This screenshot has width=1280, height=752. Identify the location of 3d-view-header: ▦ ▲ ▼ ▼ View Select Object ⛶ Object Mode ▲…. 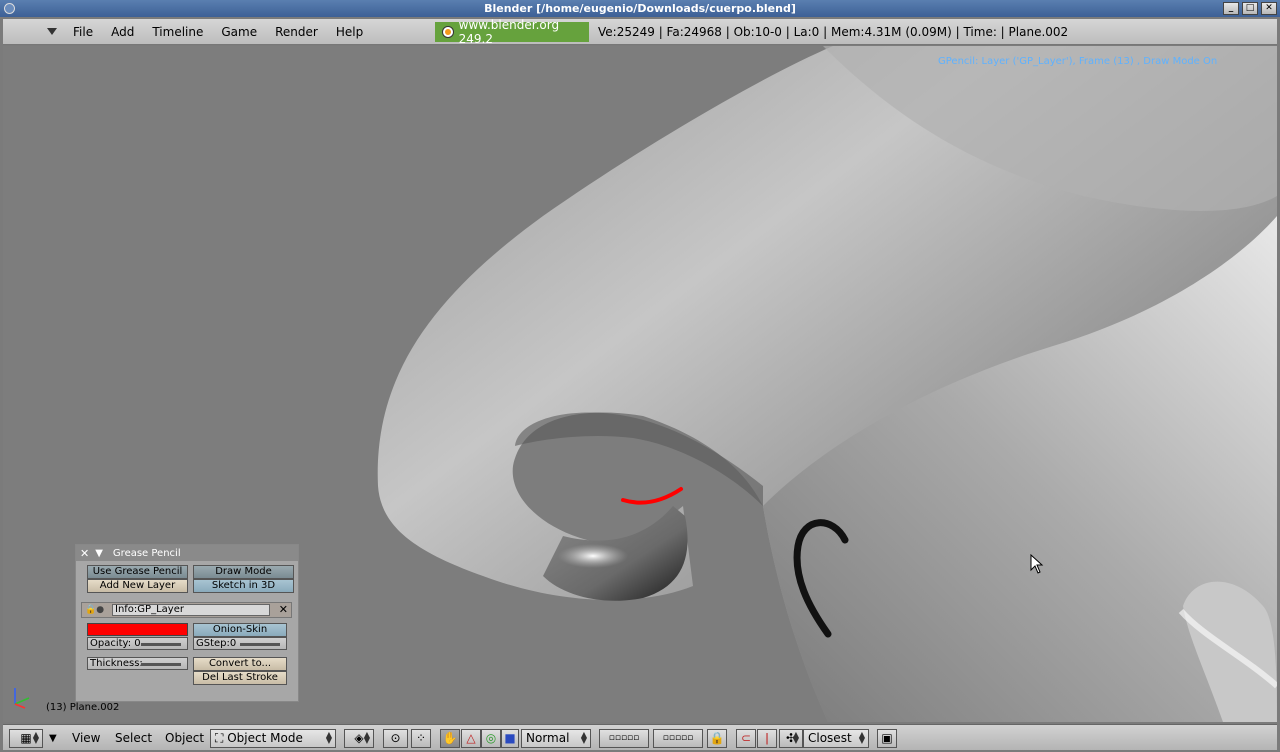
(640, 737).